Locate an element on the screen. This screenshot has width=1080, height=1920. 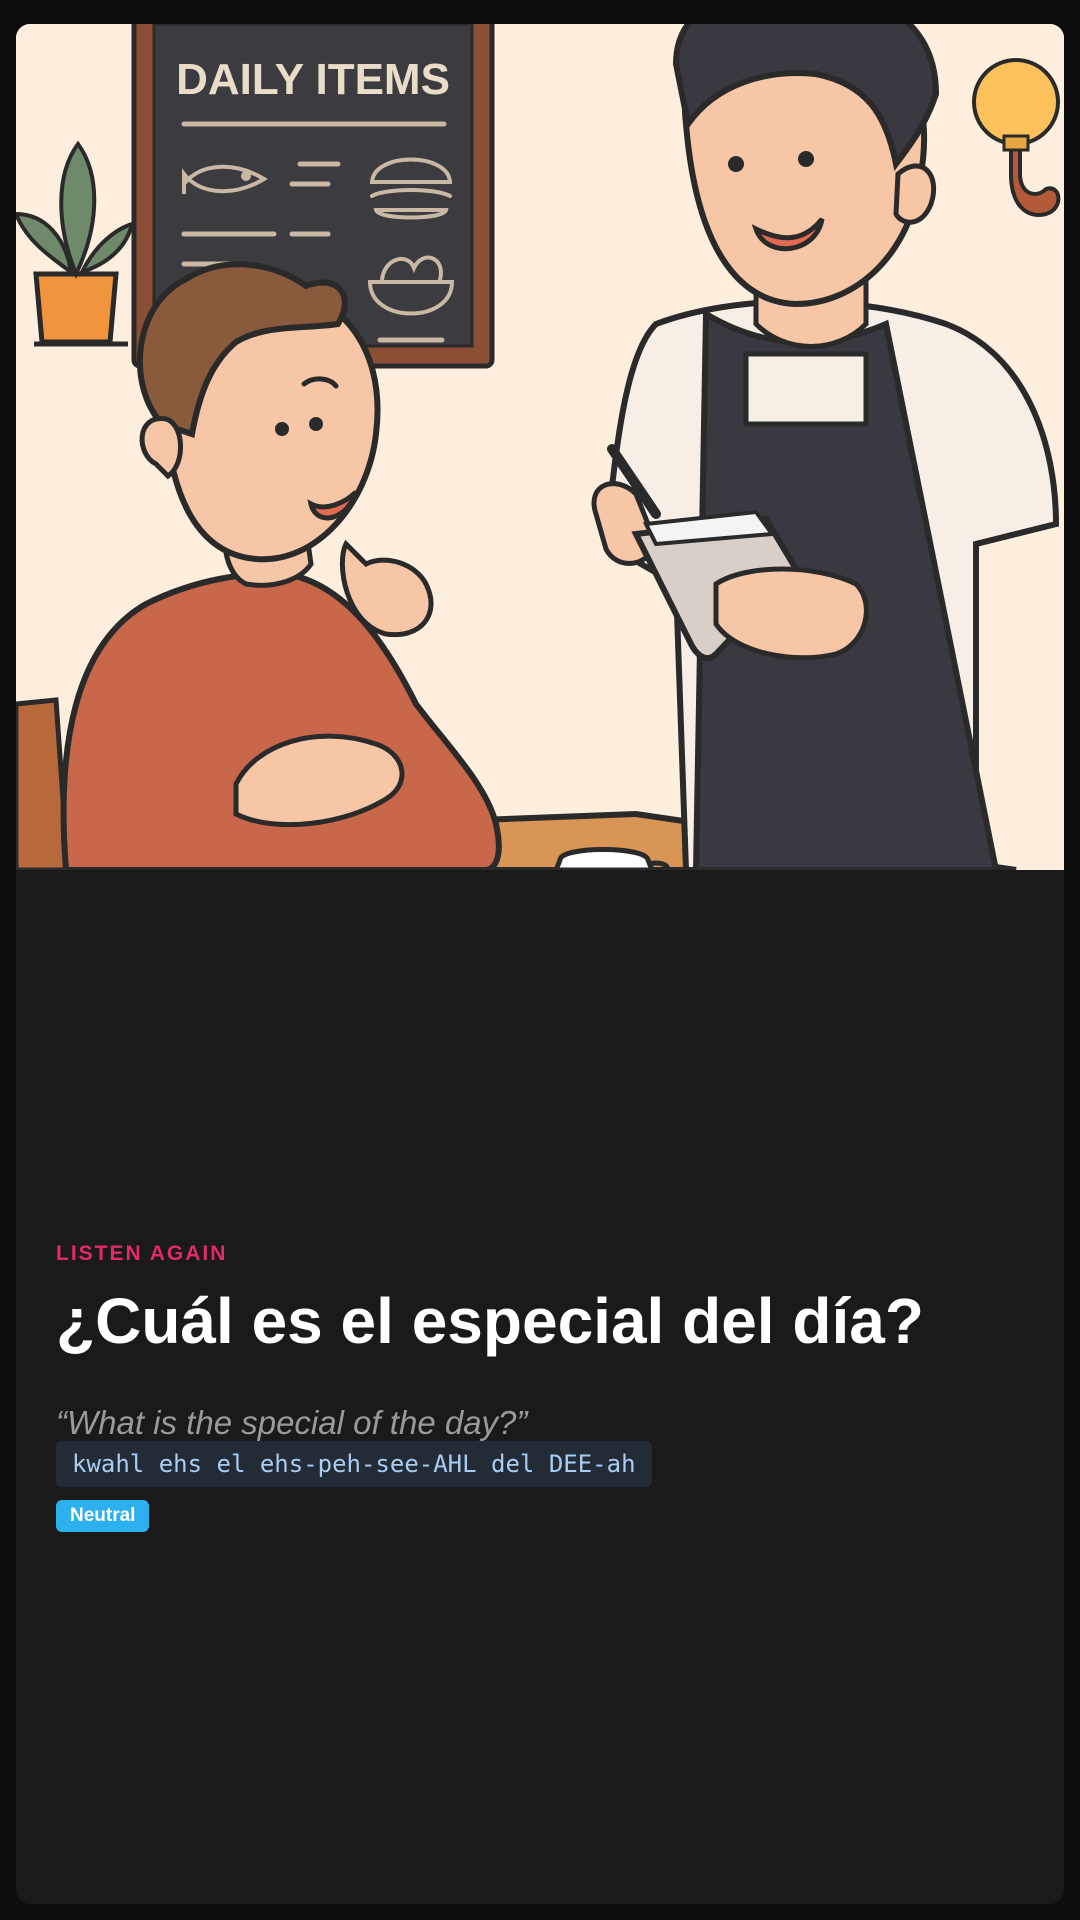
phrase-translation: “What is the special of the day?” is located at coordinates (292, 1422).